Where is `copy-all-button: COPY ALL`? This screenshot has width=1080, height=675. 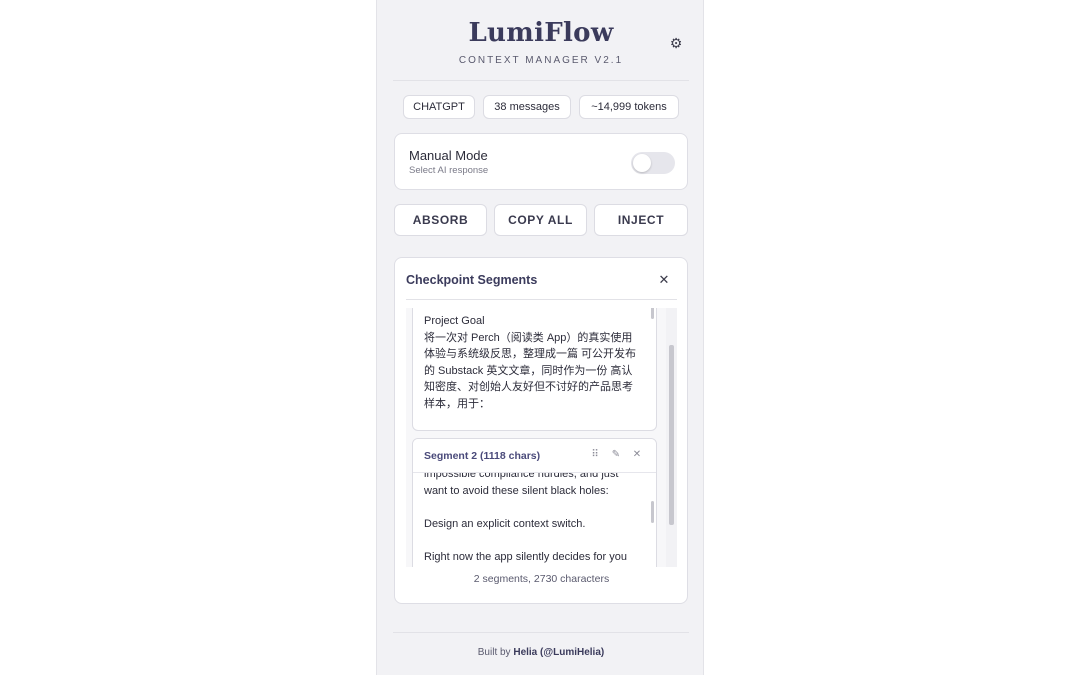 copy-all-button: COPY ALL is located at coordinates (540, 220).